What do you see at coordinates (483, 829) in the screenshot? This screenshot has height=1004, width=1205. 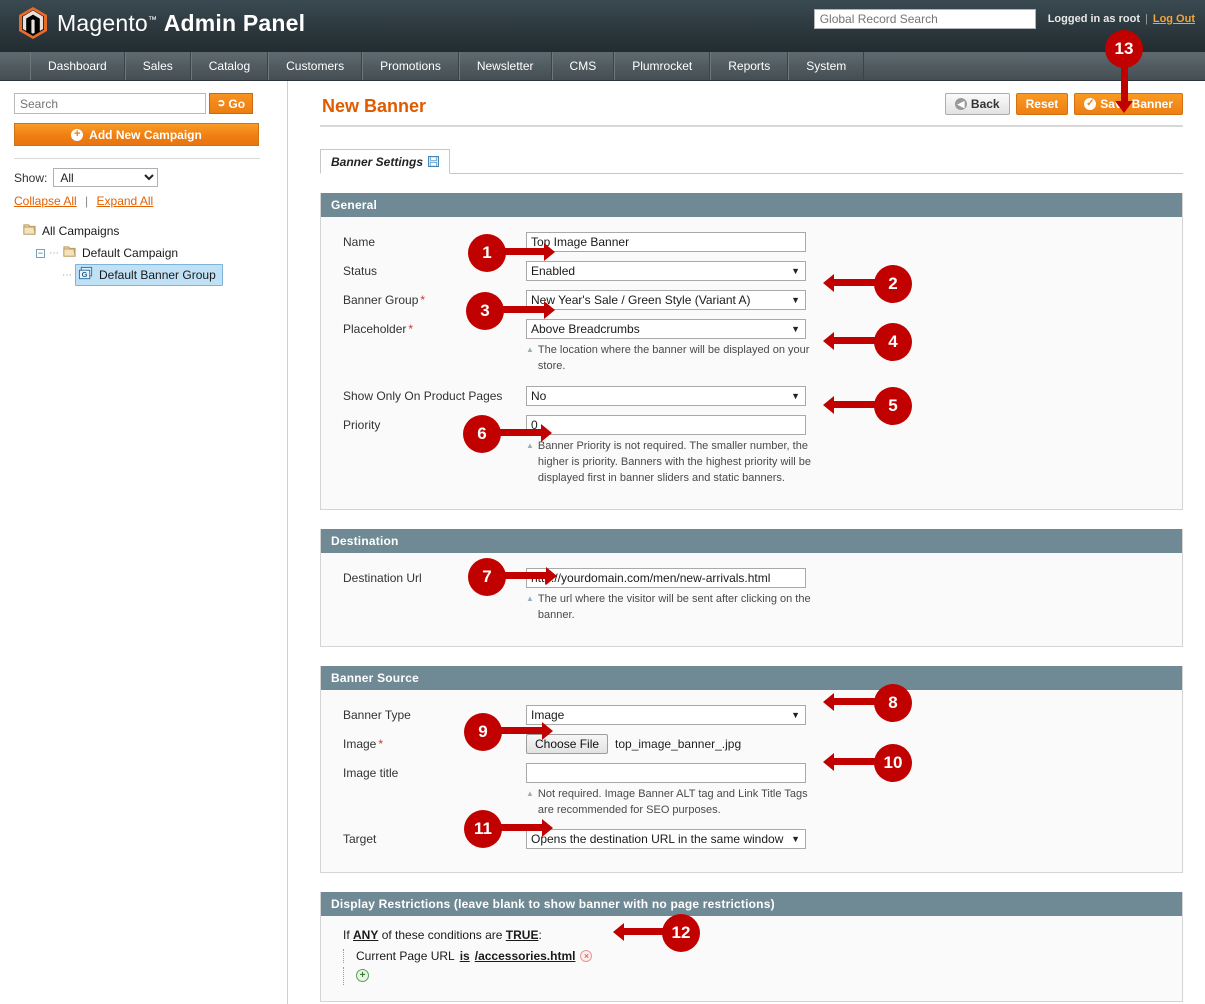 I see `callout-badge: 11` at bounding box center [483, 829].